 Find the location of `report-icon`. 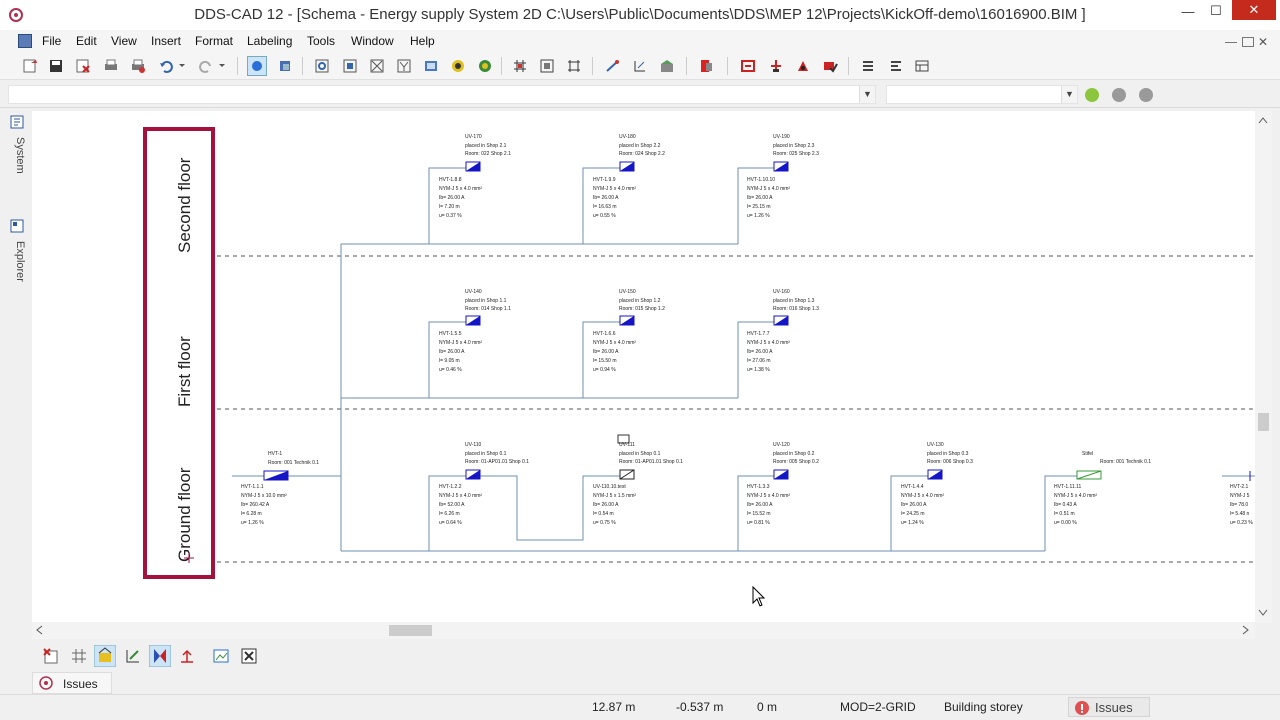

report-icon is located at coordinates (896, 66).